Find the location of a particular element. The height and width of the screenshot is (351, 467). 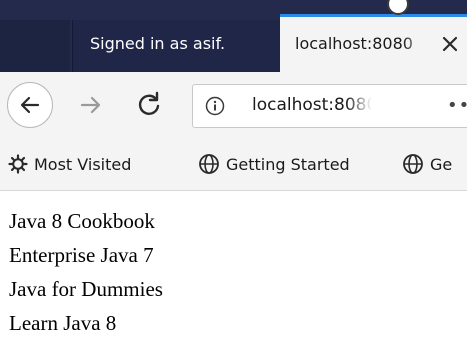

bookmark-most-visited: Most Visited is located at coordinates (69, 164).